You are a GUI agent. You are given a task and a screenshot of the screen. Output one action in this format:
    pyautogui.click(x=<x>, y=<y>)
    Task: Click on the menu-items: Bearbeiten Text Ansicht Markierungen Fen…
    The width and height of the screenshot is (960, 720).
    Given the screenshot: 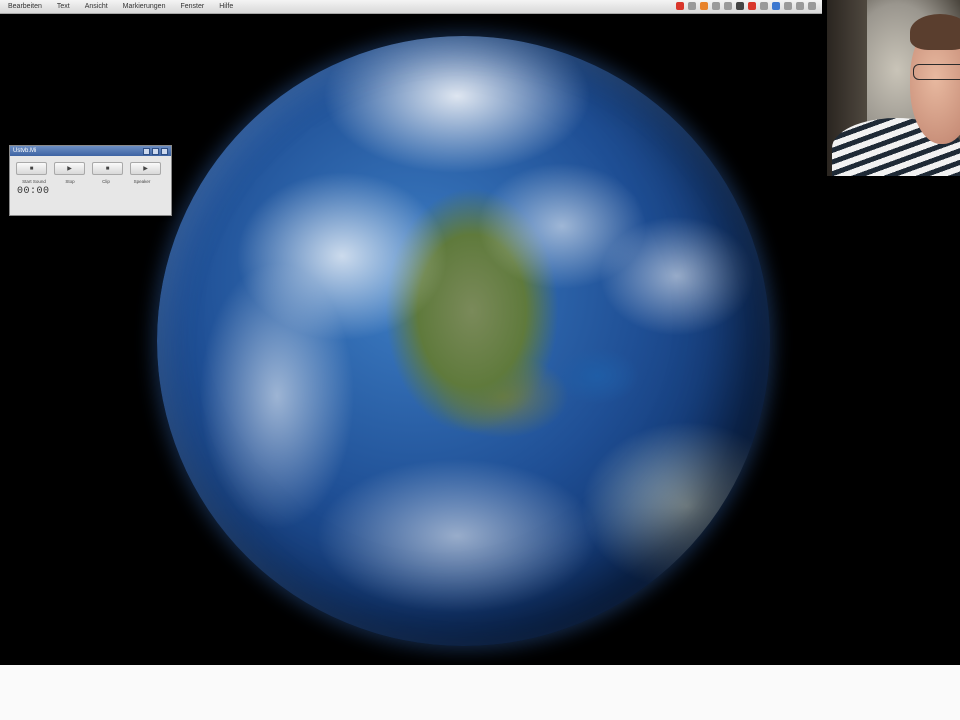 What is the action you would take?
    pyautogui.click(x=124, y=6)
    